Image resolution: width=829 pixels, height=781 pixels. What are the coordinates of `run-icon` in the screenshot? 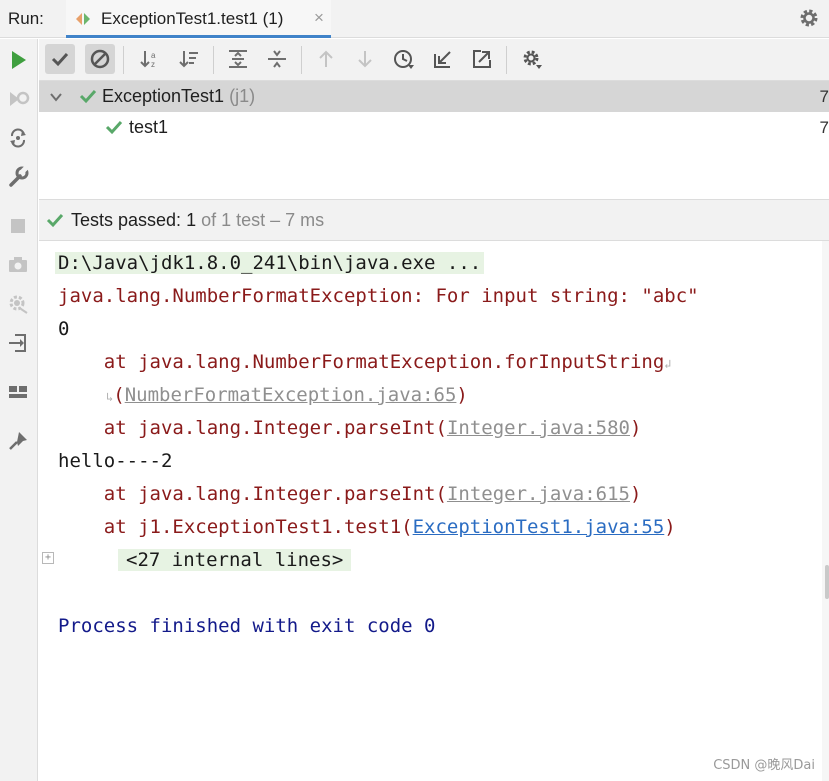 It's located at (18, 60).